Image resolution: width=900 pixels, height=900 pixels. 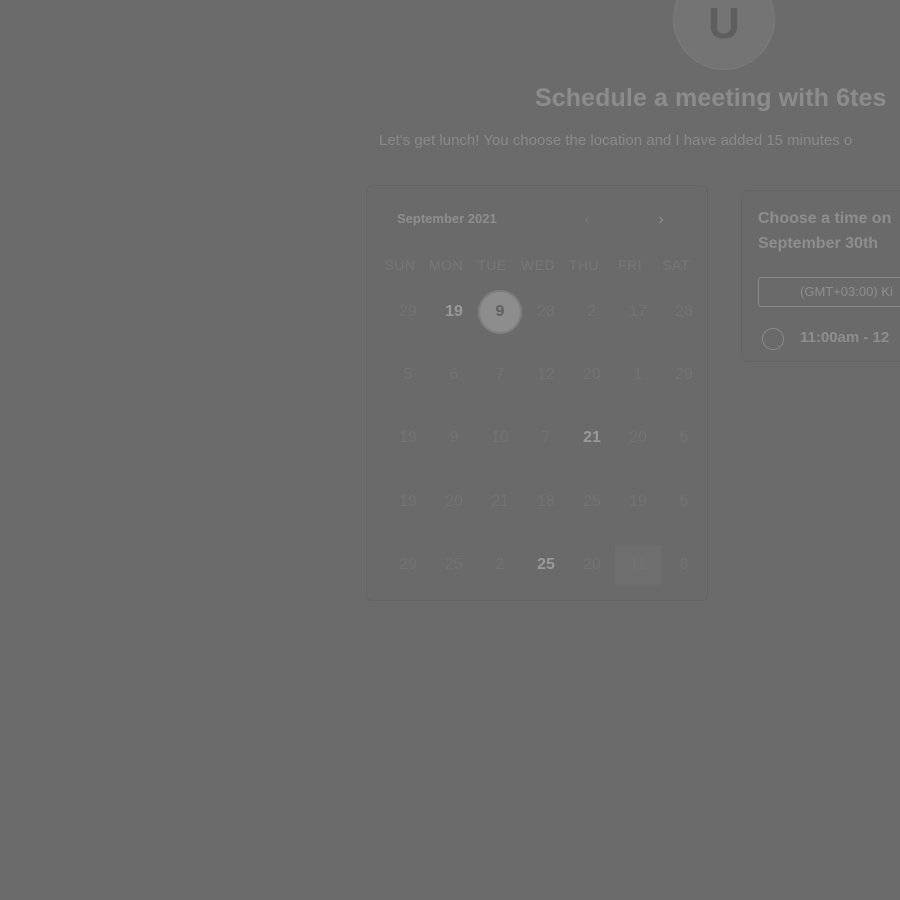 I want to click on weekday-wed: WED, so click(x=538, y=265).